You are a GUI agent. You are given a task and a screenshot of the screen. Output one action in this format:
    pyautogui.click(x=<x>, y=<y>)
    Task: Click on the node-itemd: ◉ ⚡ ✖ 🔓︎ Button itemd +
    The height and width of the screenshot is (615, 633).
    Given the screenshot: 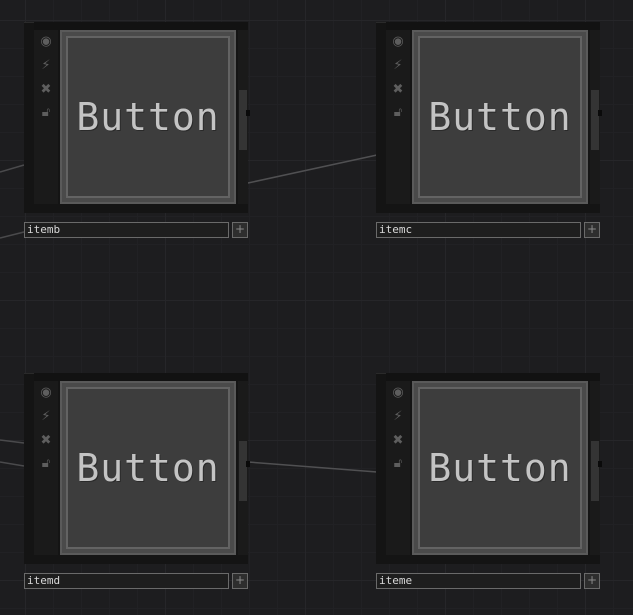 What is the action you would take?
    pyautogui.click(x=137, y=484)
    